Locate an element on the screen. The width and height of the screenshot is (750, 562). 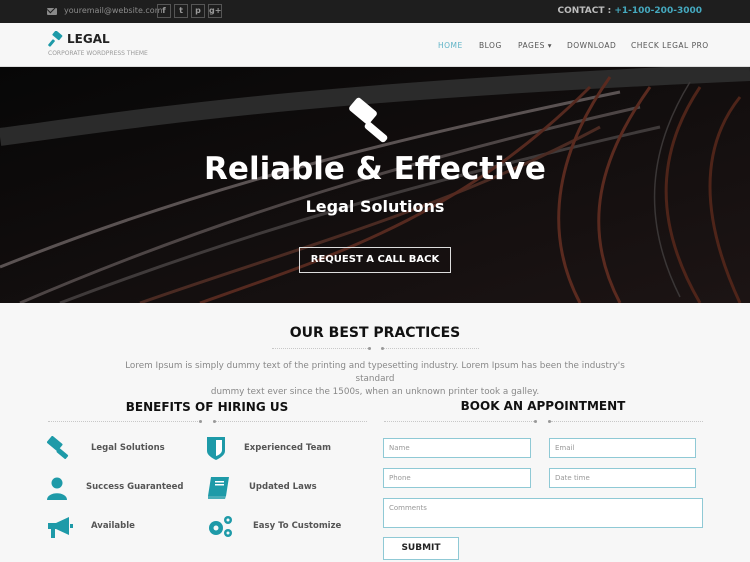
contact-label: CONTACT : is located at coordinates (584, 11).